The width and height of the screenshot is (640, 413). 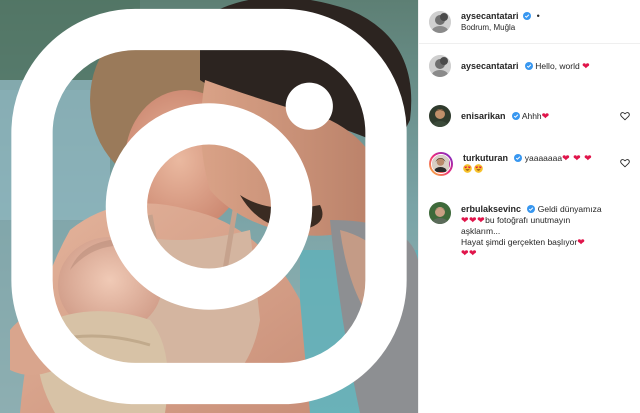 What do you see at coordinates (557, 66) in the screenshot?
I see `caption-text: Hello, world` at bounding box center [557, 66].